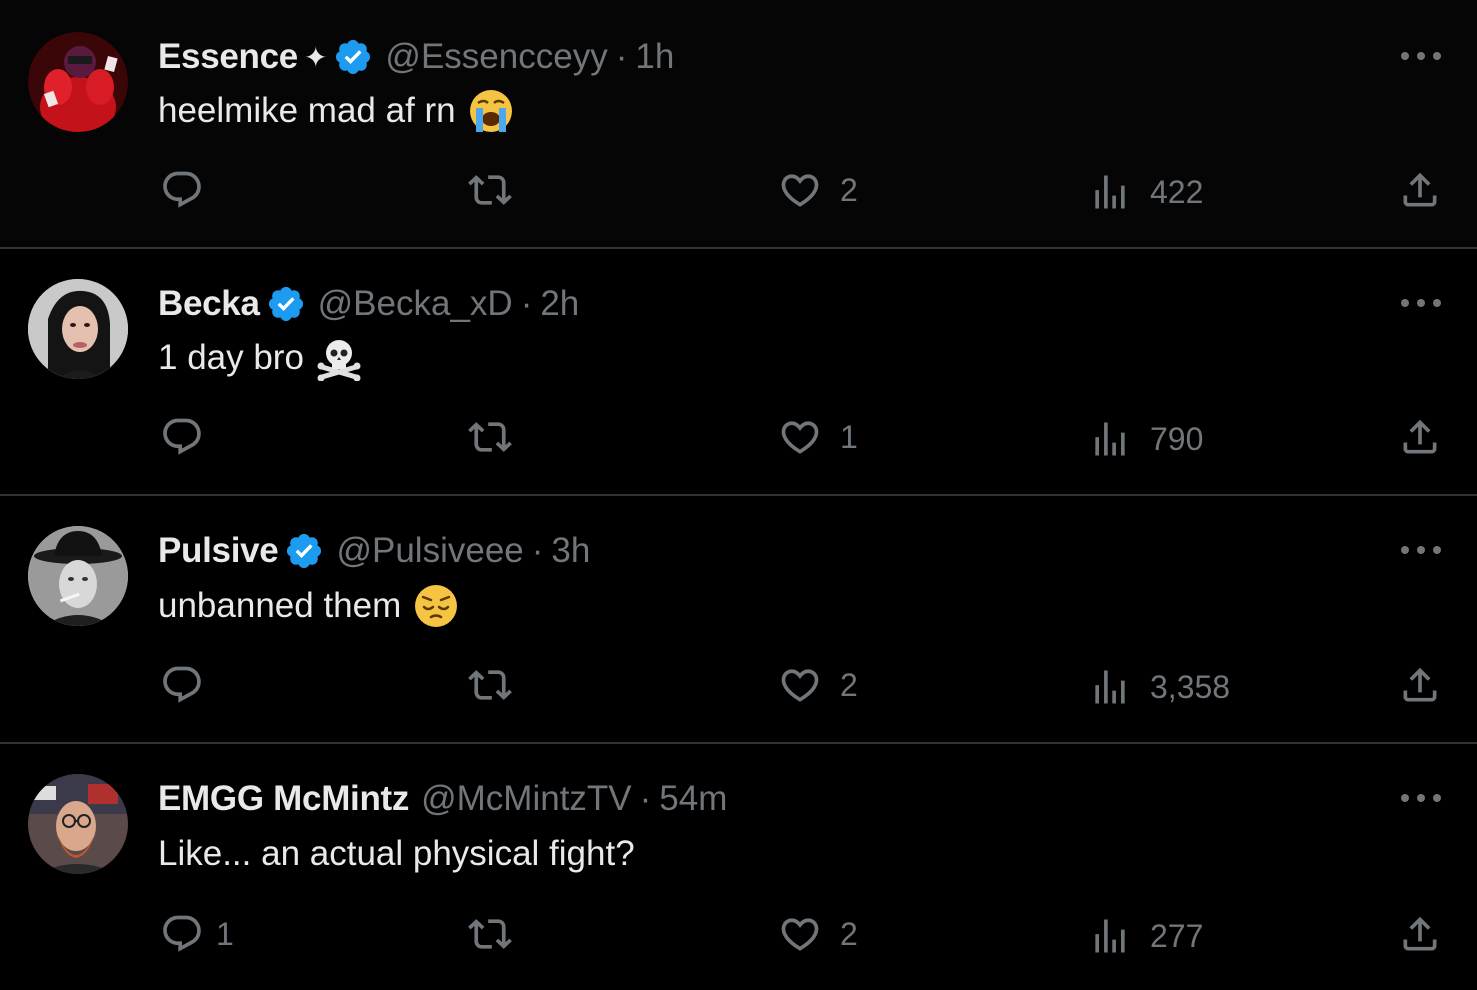  I want to click on timestamp: 2h, so click(559, 304).